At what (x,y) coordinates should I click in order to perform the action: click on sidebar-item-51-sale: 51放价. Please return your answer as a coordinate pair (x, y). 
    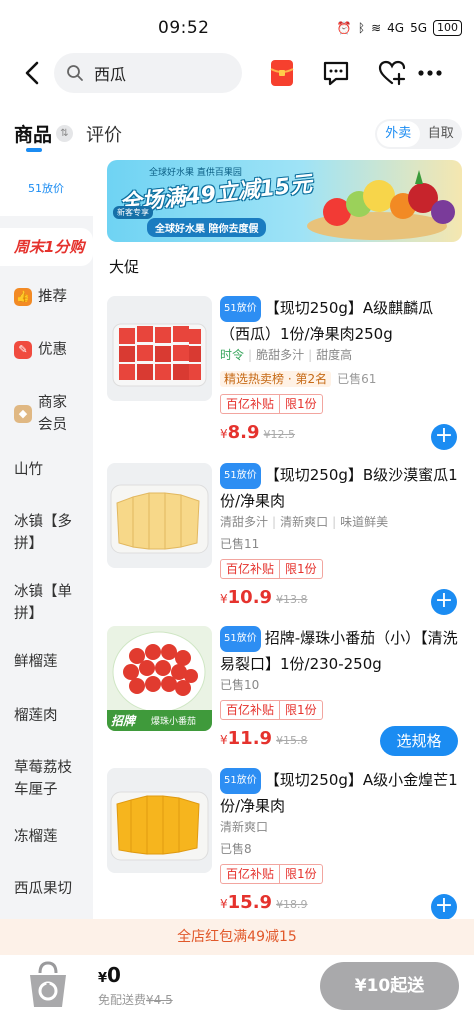
    Looking at the image, I should click on (46, 186).